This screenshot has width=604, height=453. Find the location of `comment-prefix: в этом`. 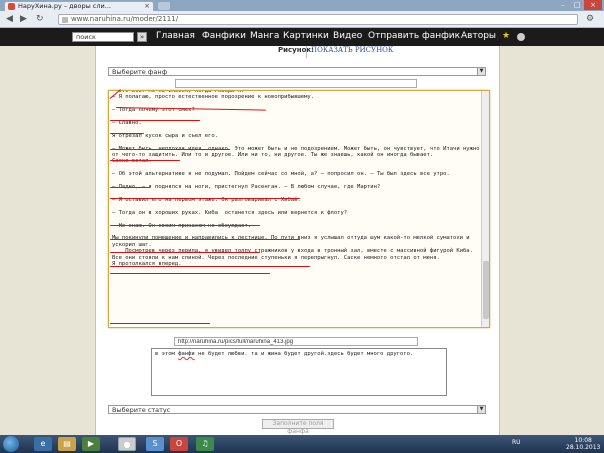

comment-prefix: в этом is located at coordinates (167, 354).